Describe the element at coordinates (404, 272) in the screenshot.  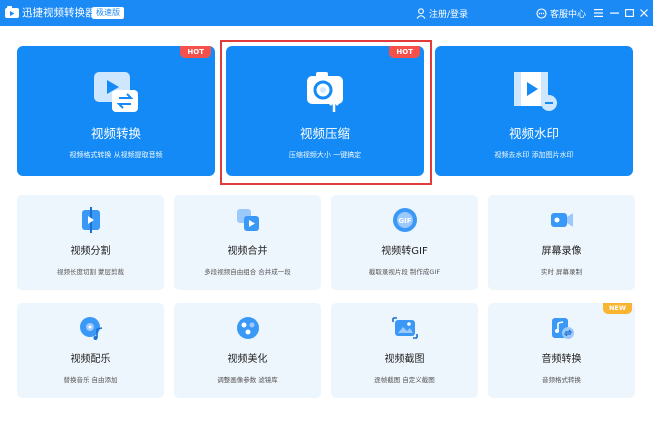
I see `card-desc: 截取录视片段 制作成GIF` at that location.